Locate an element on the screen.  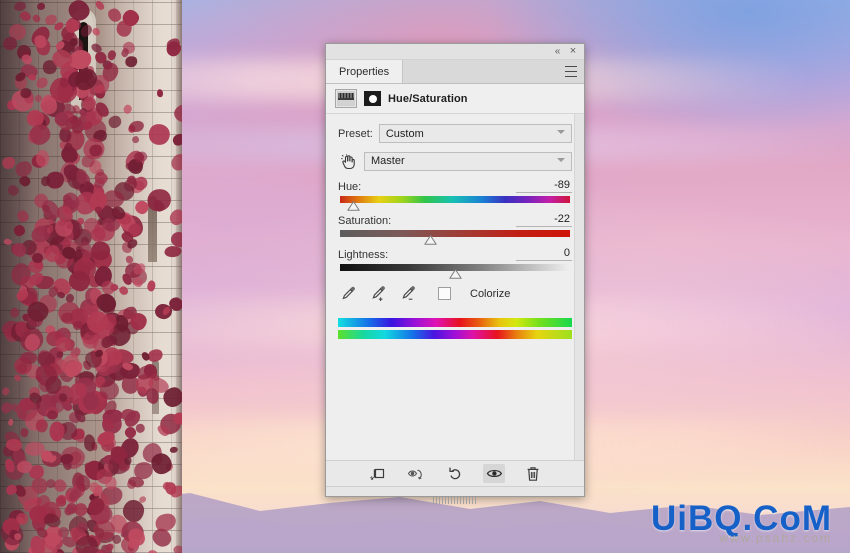
slider-lightness: Lightness: 0 is located at coordinates (455, 263).